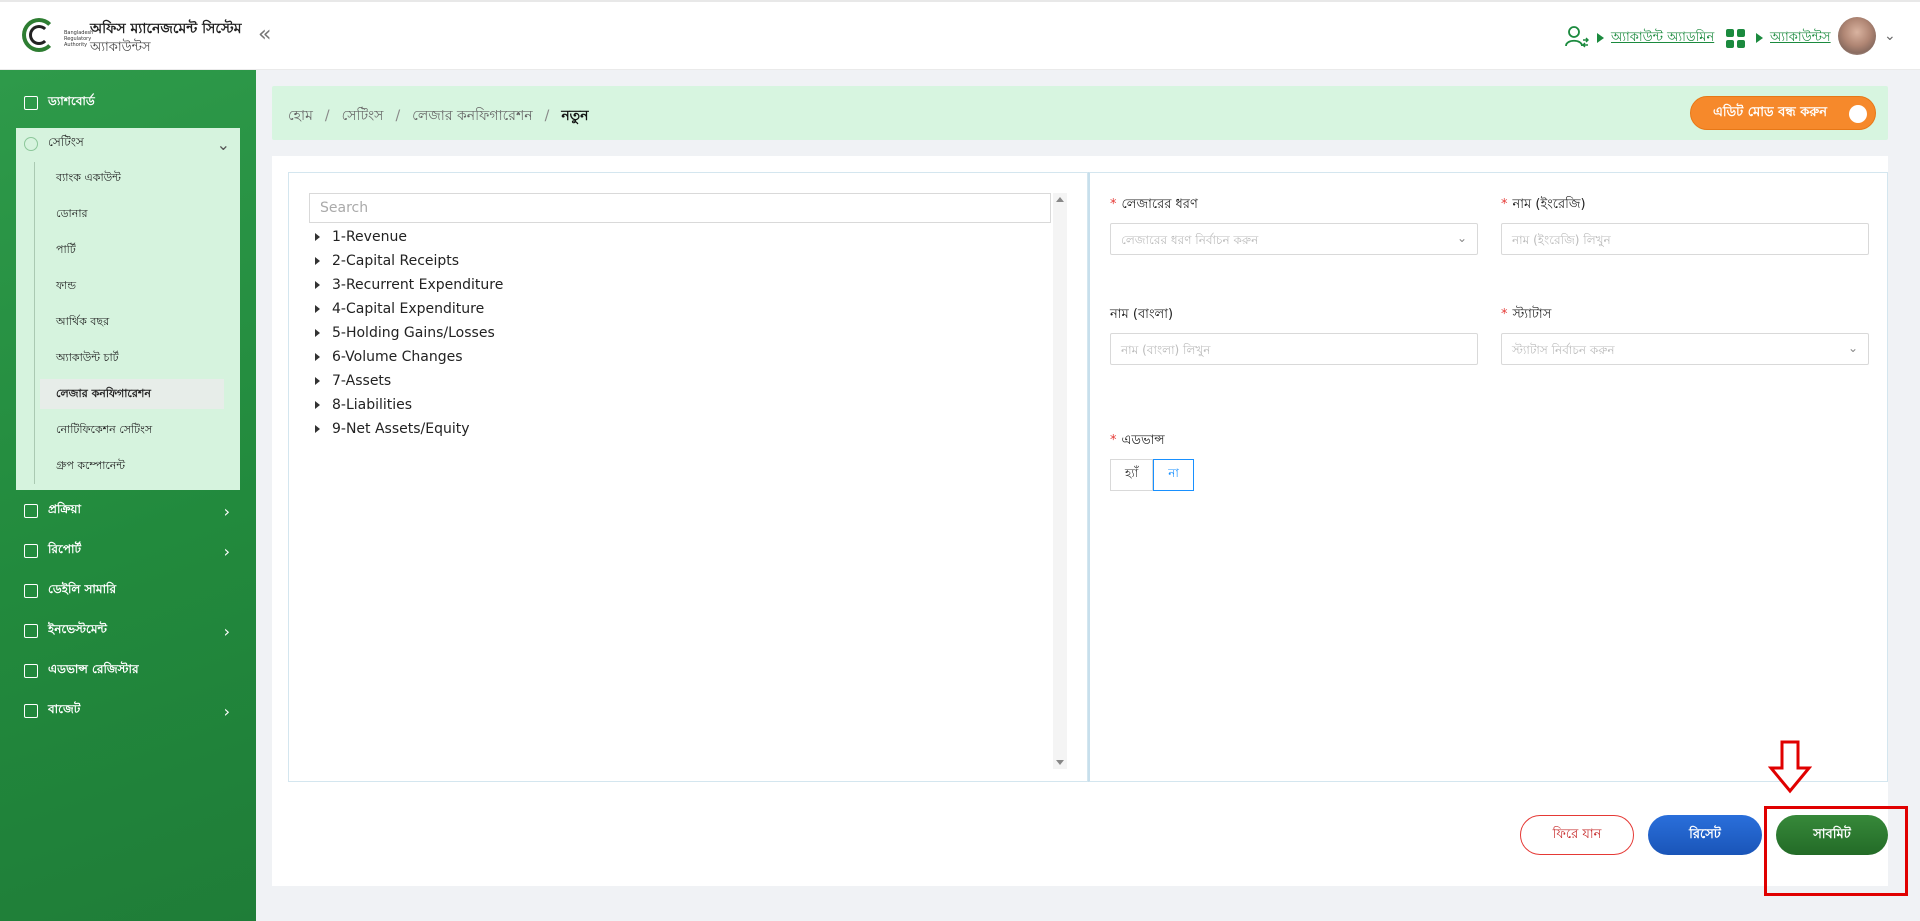 The width and height of the screenshot is (1920, 921). Describe the element at coordinates (1577, 835) in the screenshot. I see `back-button: ফিরে যান` at that location.